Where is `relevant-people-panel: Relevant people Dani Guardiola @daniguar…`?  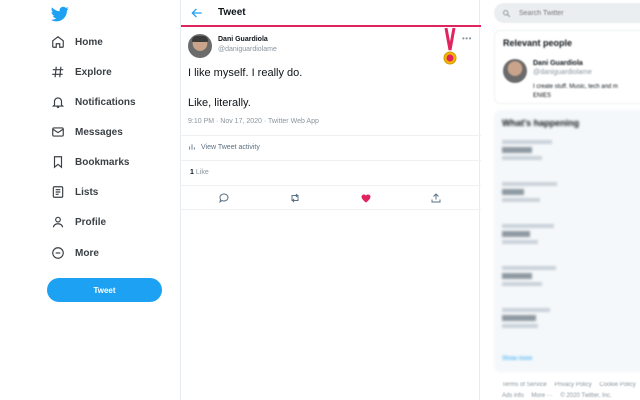
relevant-people-panel: Relevant people Dani Guardiola @daniguar… is located at coordinates (567, 67).